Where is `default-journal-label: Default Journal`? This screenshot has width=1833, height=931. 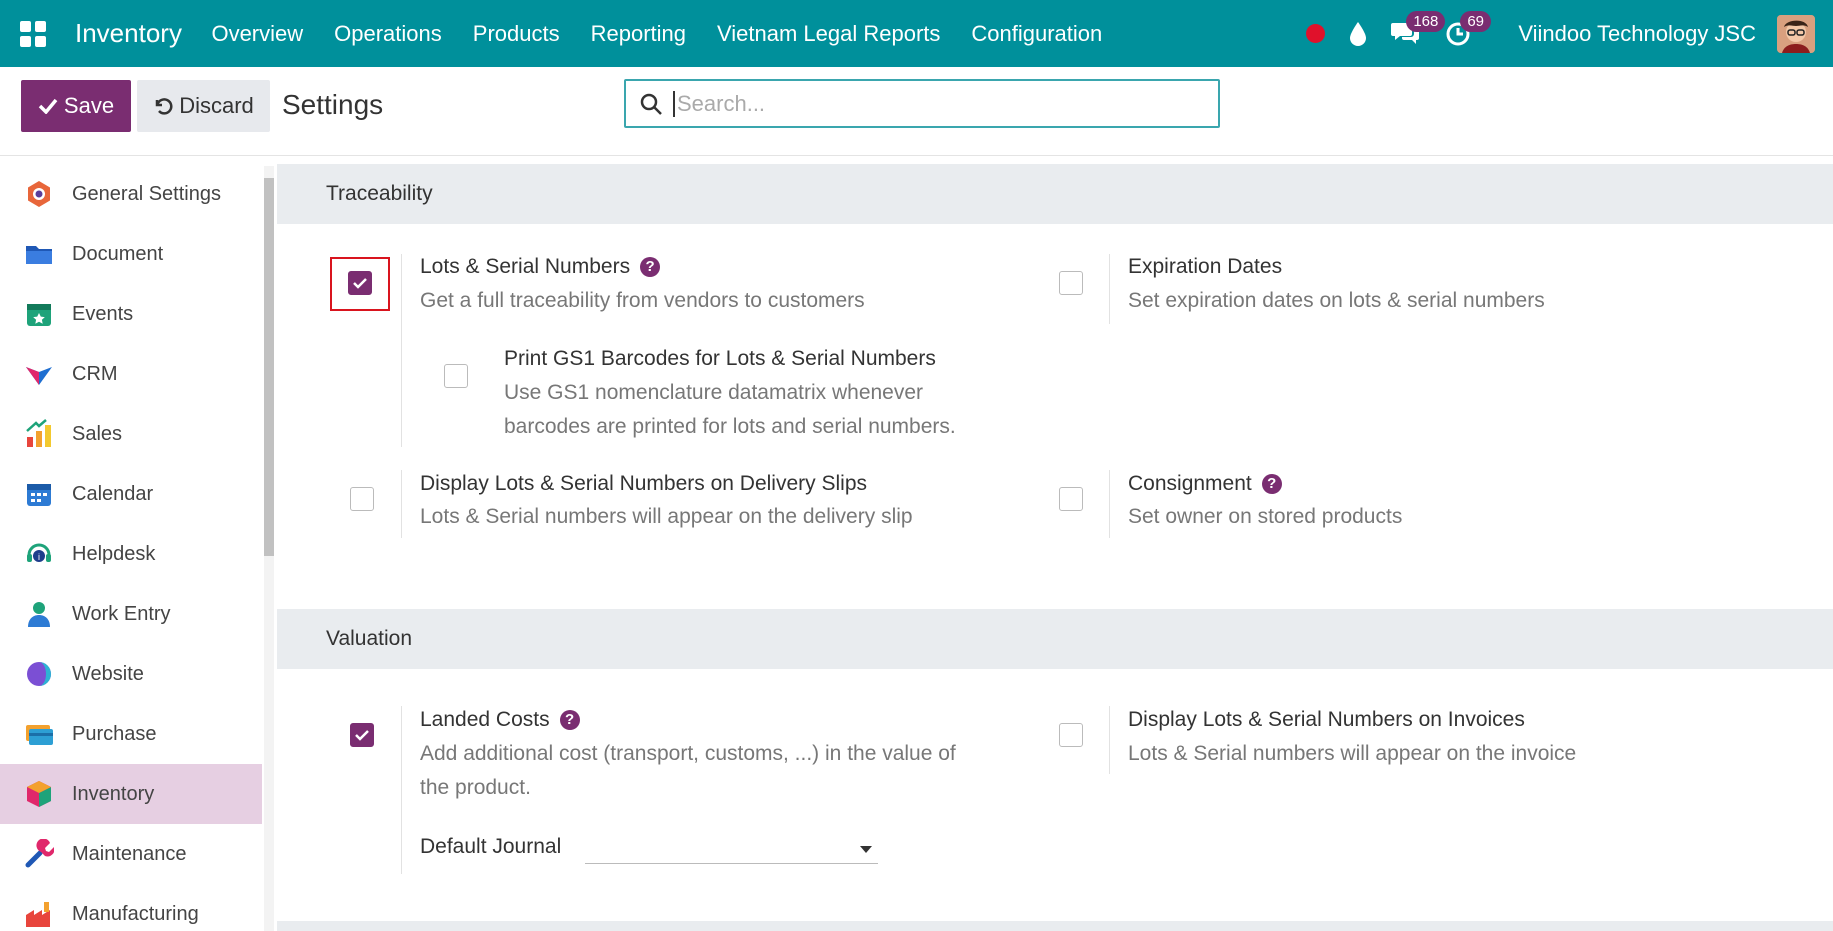 default-journal-label: Default Journal is located at coordinates (491, 846).